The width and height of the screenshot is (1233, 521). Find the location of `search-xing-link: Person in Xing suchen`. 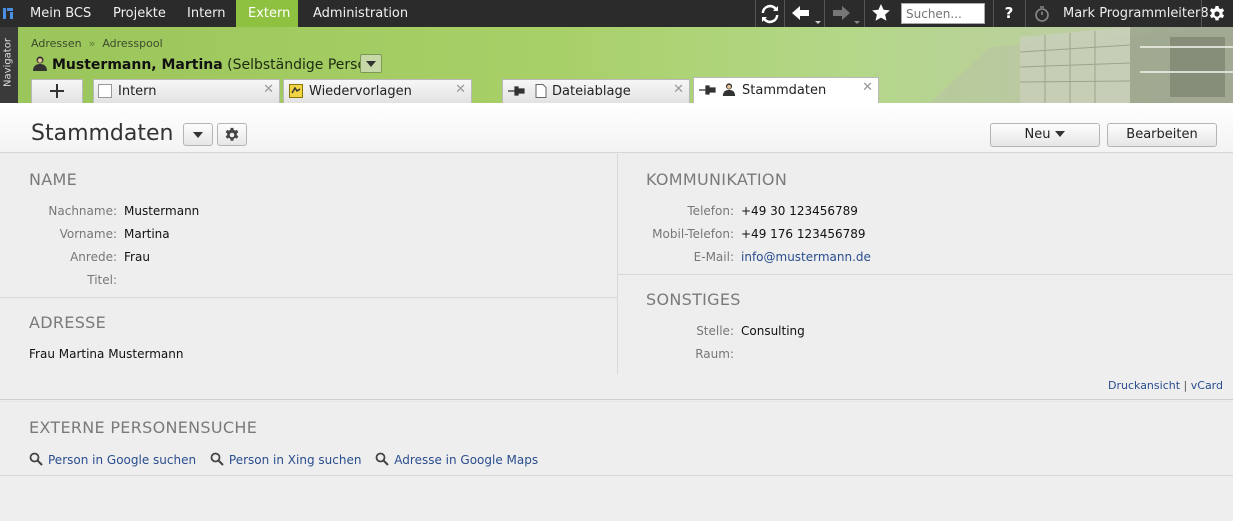

search-xing-link: Person in Xing suchen is located at coordinates (286, 459).